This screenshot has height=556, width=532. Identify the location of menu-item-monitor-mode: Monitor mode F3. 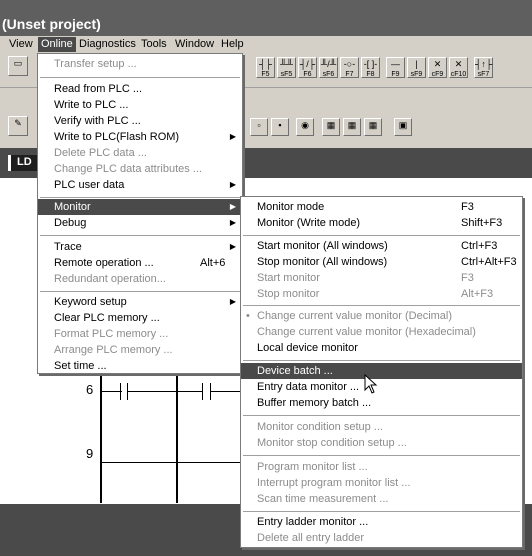
(381, 207).